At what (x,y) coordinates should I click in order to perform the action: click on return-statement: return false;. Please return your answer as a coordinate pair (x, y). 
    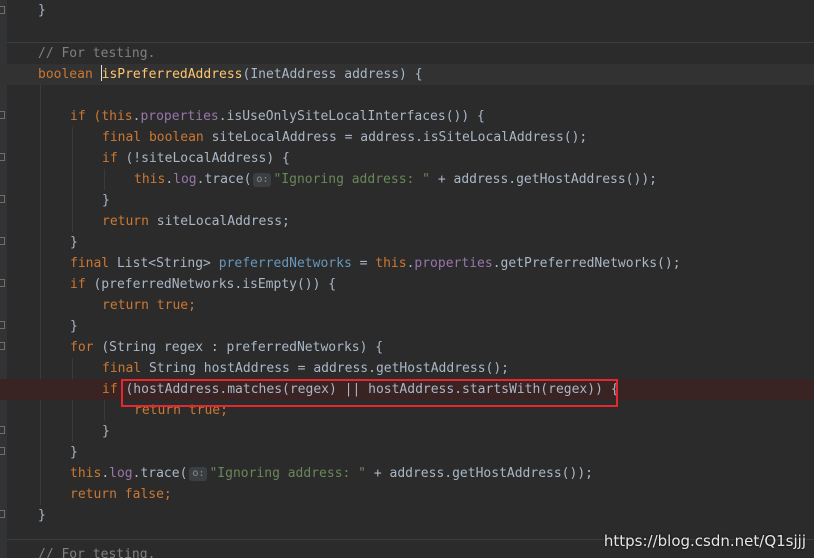
    Looking at the image, I should click on (121, 494).